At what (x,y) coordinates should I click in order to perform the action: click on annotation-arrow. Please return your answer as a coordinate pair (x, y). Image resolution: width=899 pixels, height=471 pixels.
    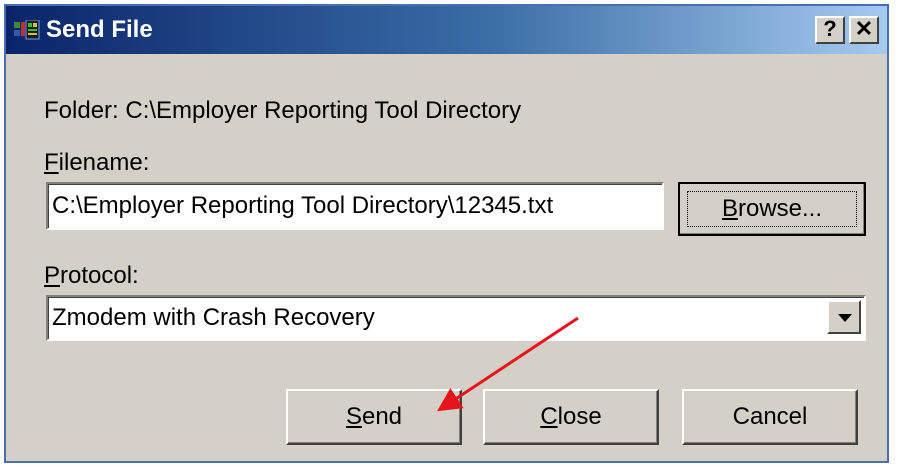
    Looking at the image, I should click on (507, 364).